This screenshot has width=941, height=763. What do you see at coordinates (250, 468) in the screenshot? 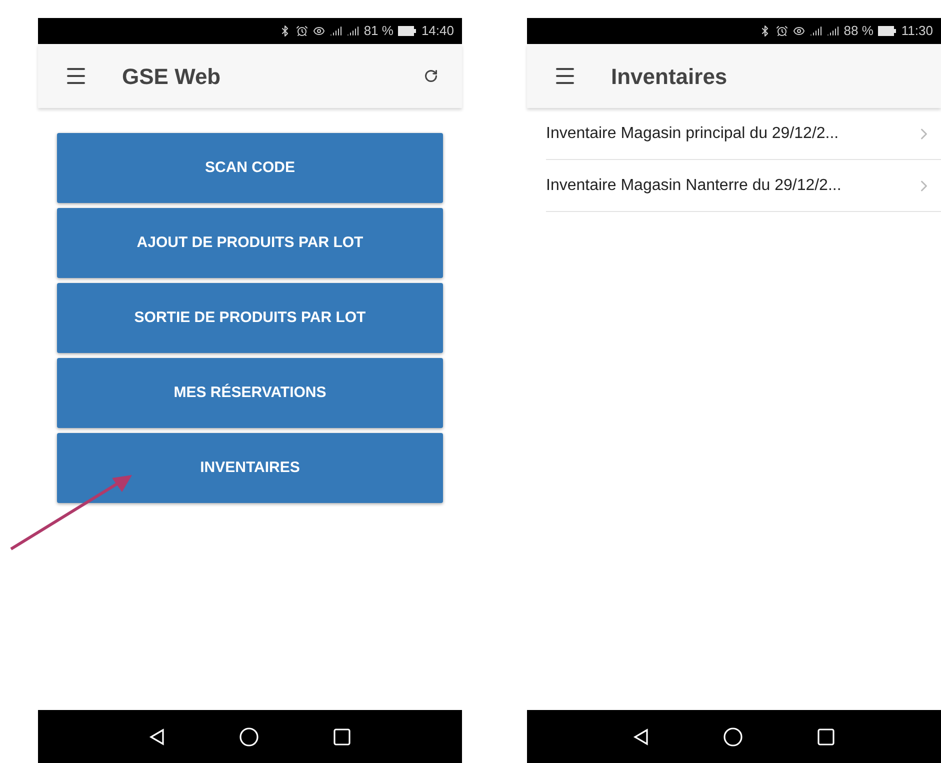
I see `menu-button: INVENTAIRES` at bounding box center [250, 468].